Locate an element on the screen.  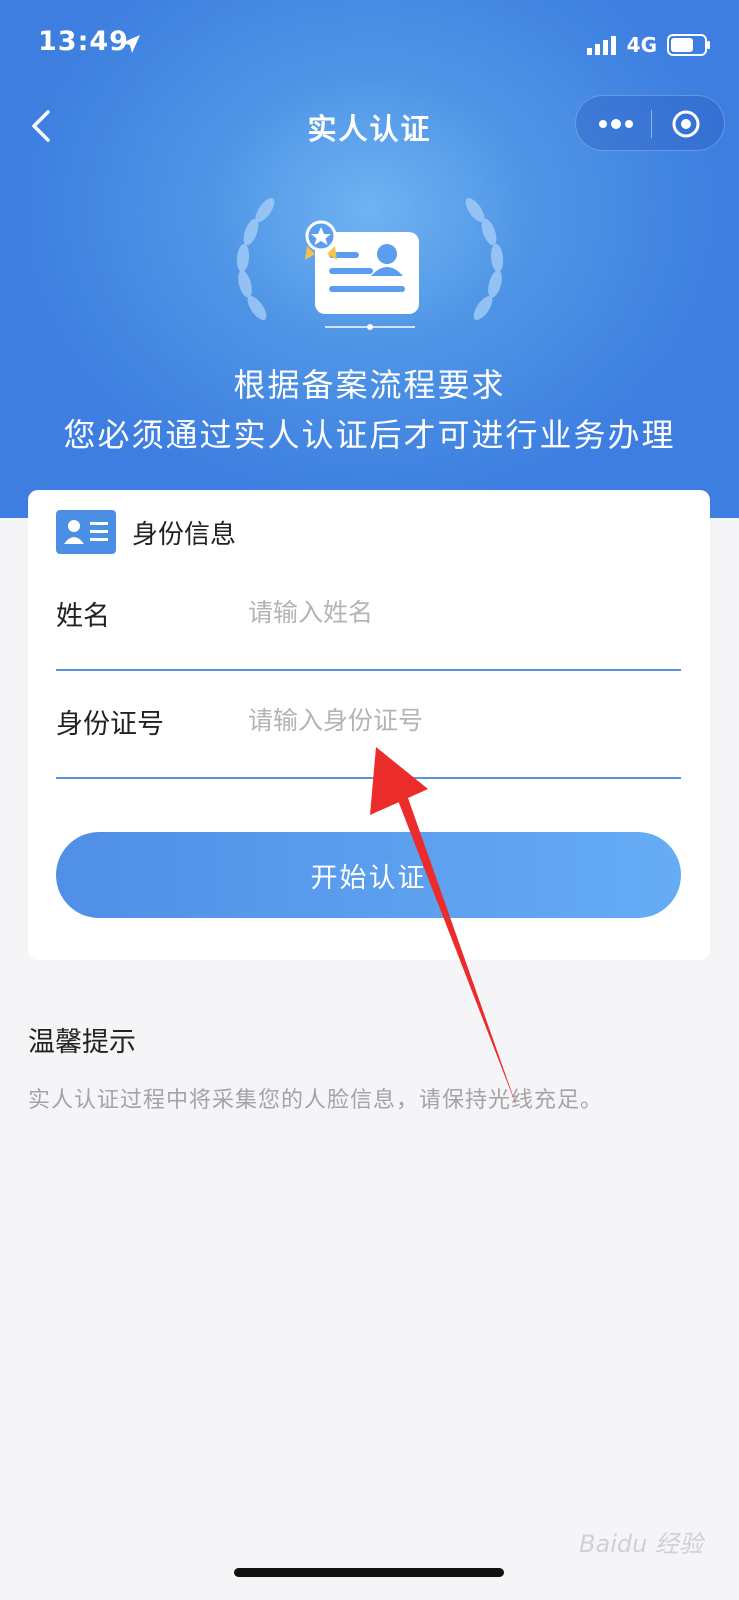
nav-bar: 实人认证 is located at coordinates (369, 126).